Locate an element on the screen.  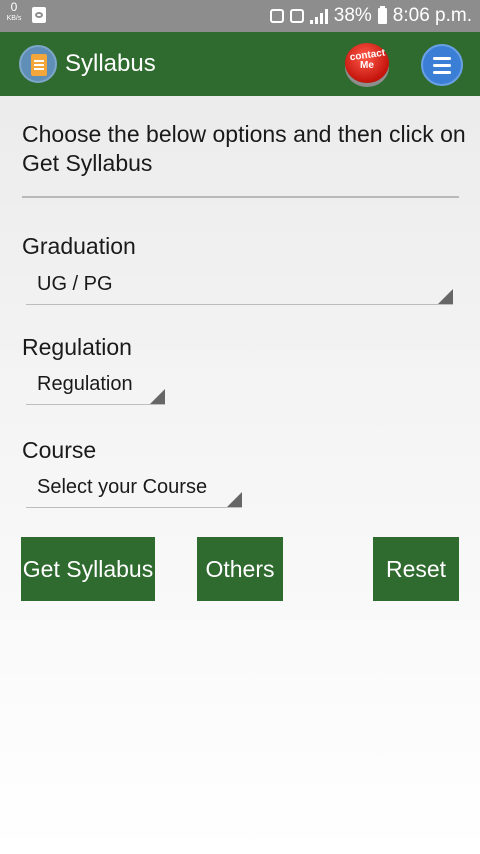
status-right-group: 38% 8:06 p.m. is located at coordinates (370, 16).